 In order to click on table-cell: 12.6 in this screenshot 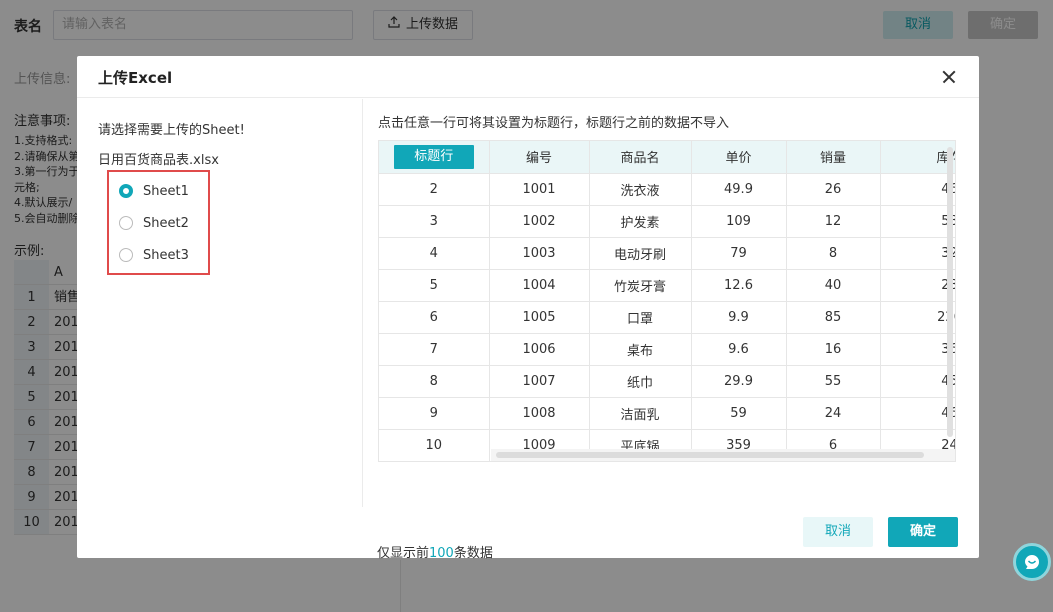, I will do `click(739, 285)`.